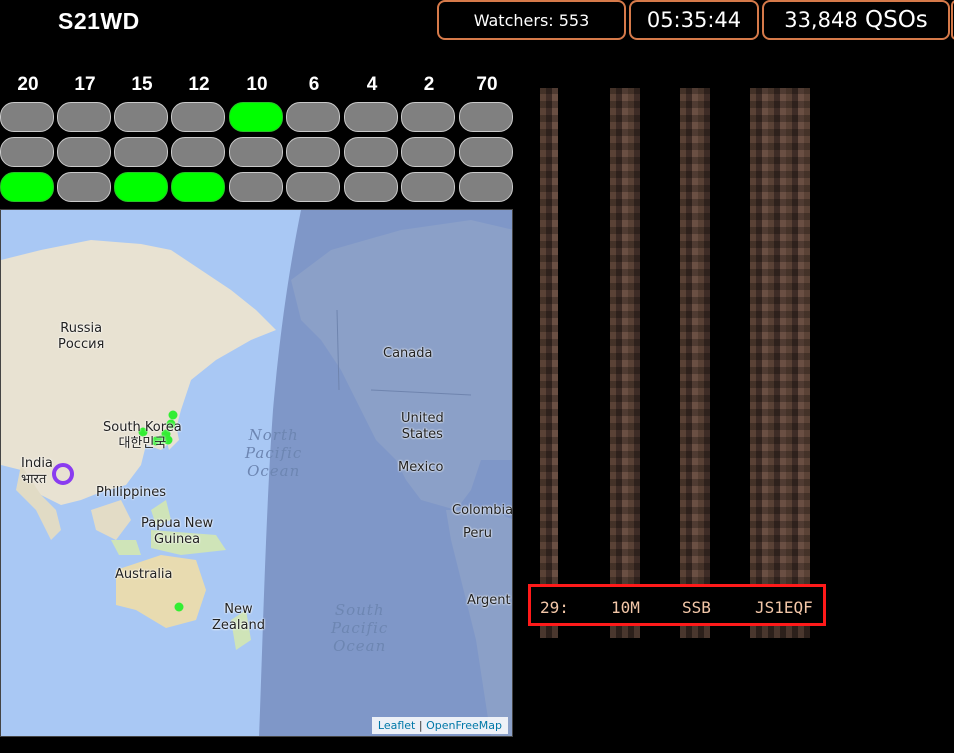 This screenshot has width=954, height=753. I want to click on map-attribution: Leaflet | OpenFreeMap, so click(439, 725).